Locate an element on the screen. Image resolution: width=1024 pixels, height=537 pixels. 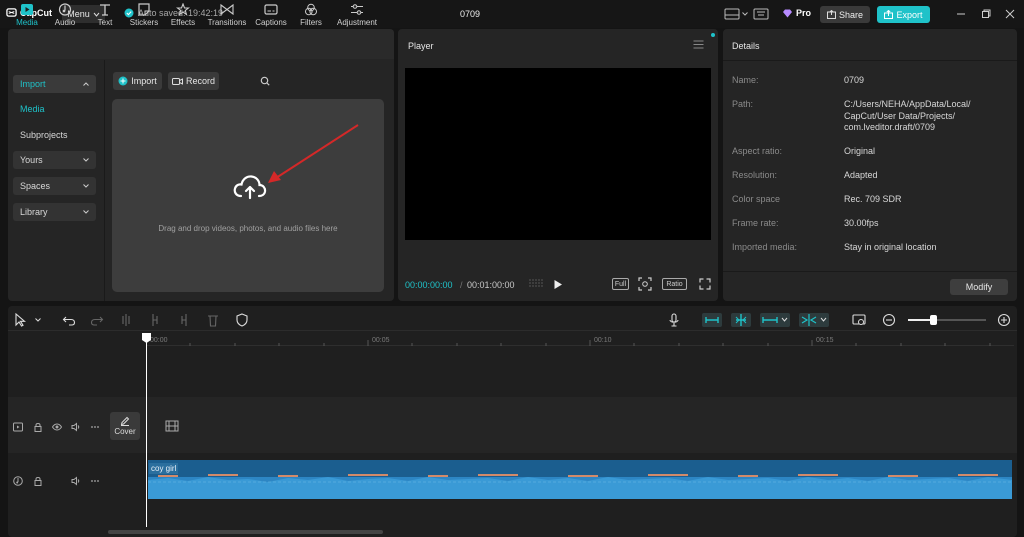
select-cursor-icon is located at coordinates (21, 320).